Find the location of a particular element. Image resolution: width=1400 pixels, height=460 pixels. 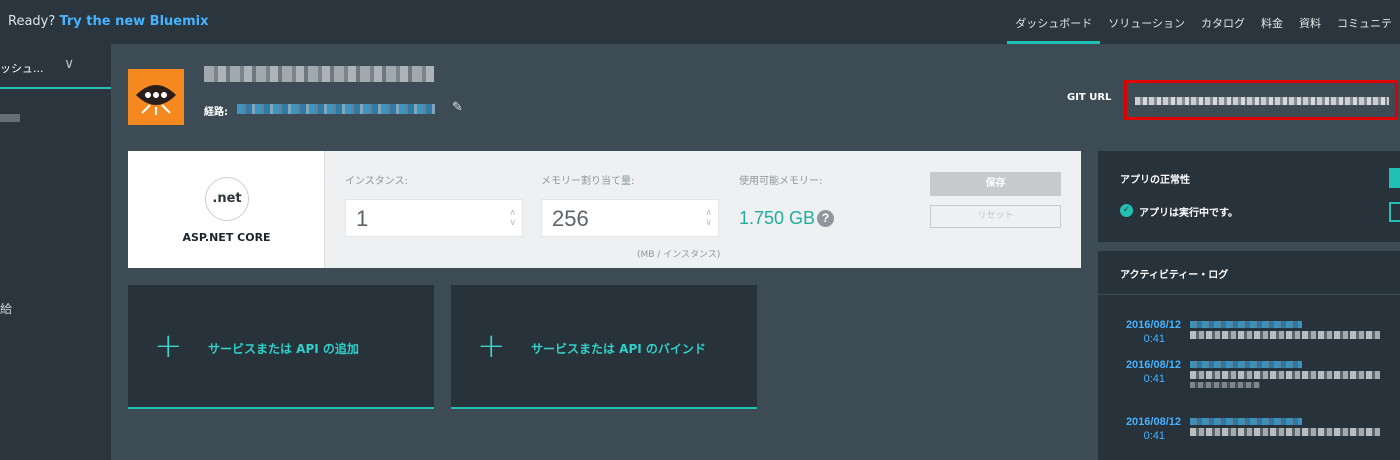

ready-text: Ready? is located at coordinates (32, 21).